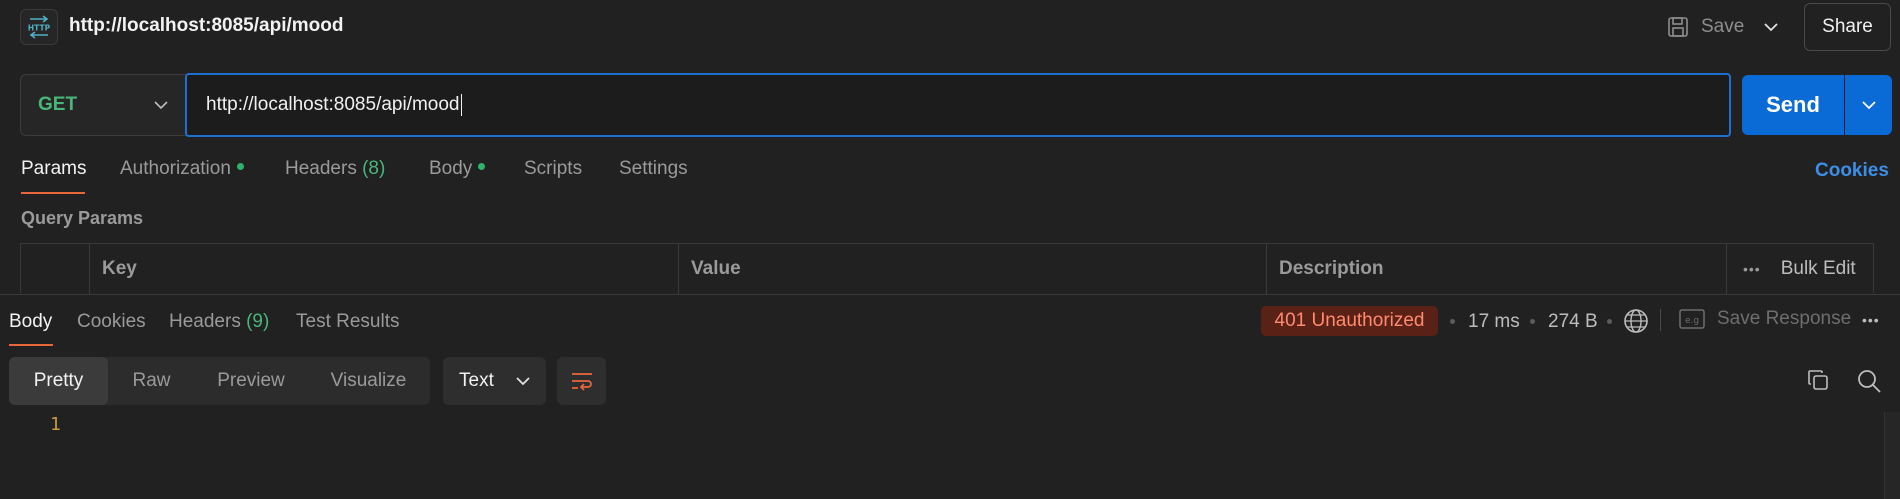 Image resolution: width=1900 pixels, height=499 pixels. I want to click on tab-body-label: Body, so click(451, 168).